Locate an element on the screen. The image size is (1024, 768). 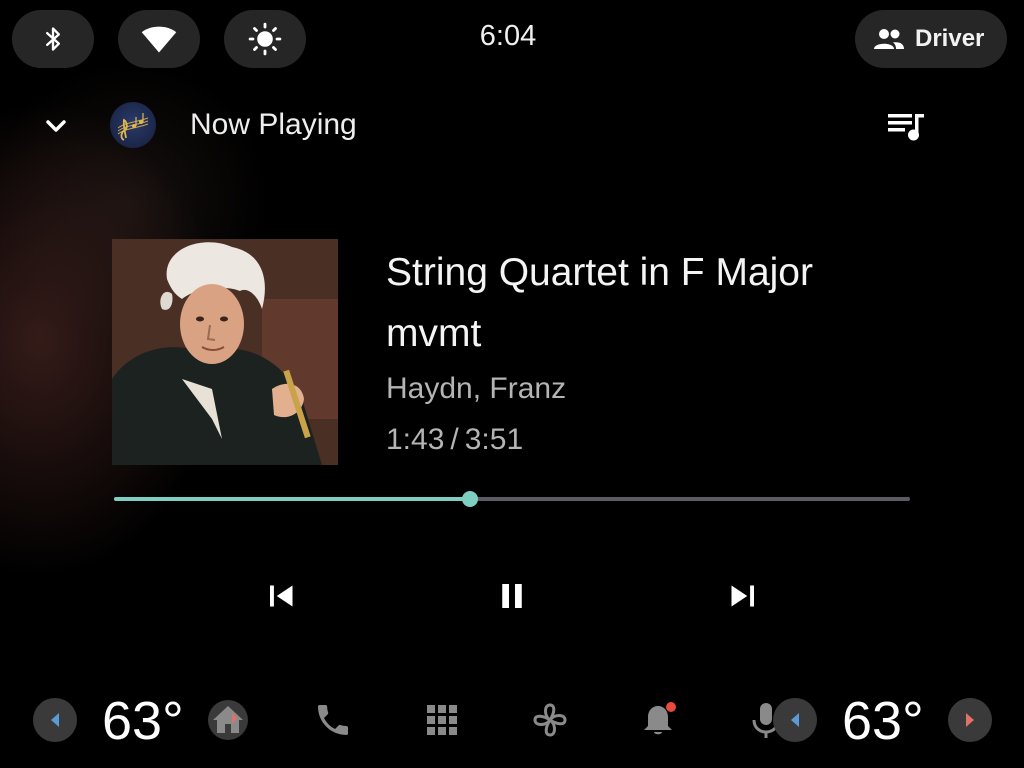
chevron-down-icon is located at coordinates (56, 126).